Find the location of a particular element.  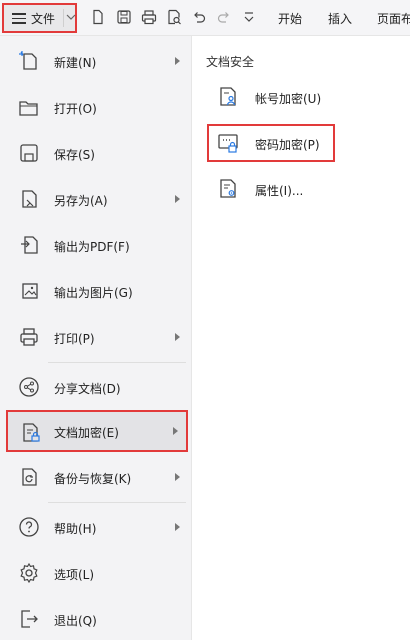

menu-item-label: 保存(S) is located at coordinates (74, 155).